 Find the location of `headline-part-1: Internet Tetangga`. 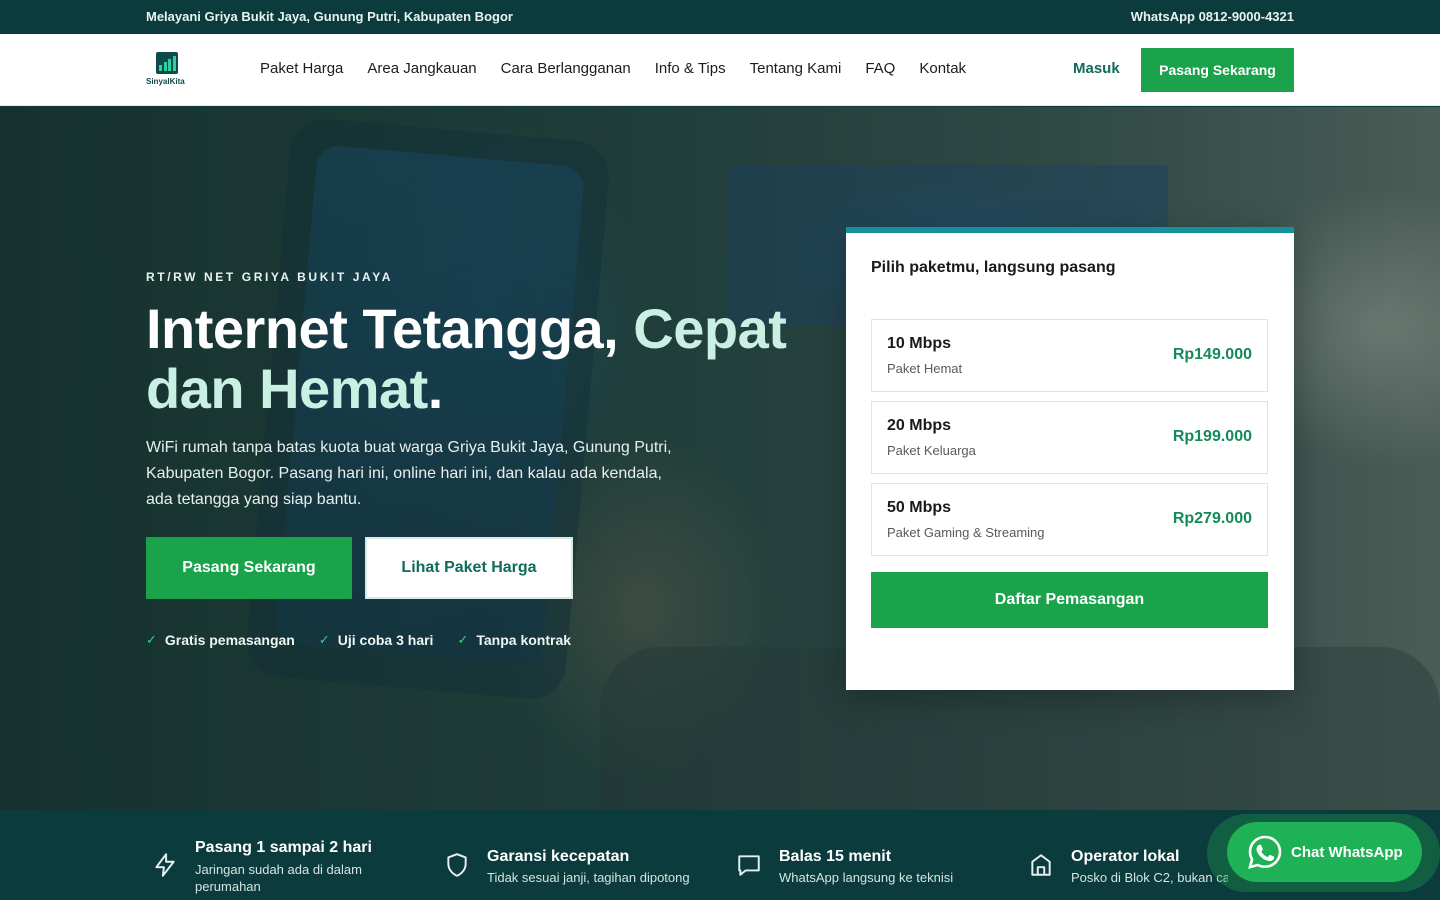

headline-part-1: Internet Tetangga is located at coordinates (375, 328).